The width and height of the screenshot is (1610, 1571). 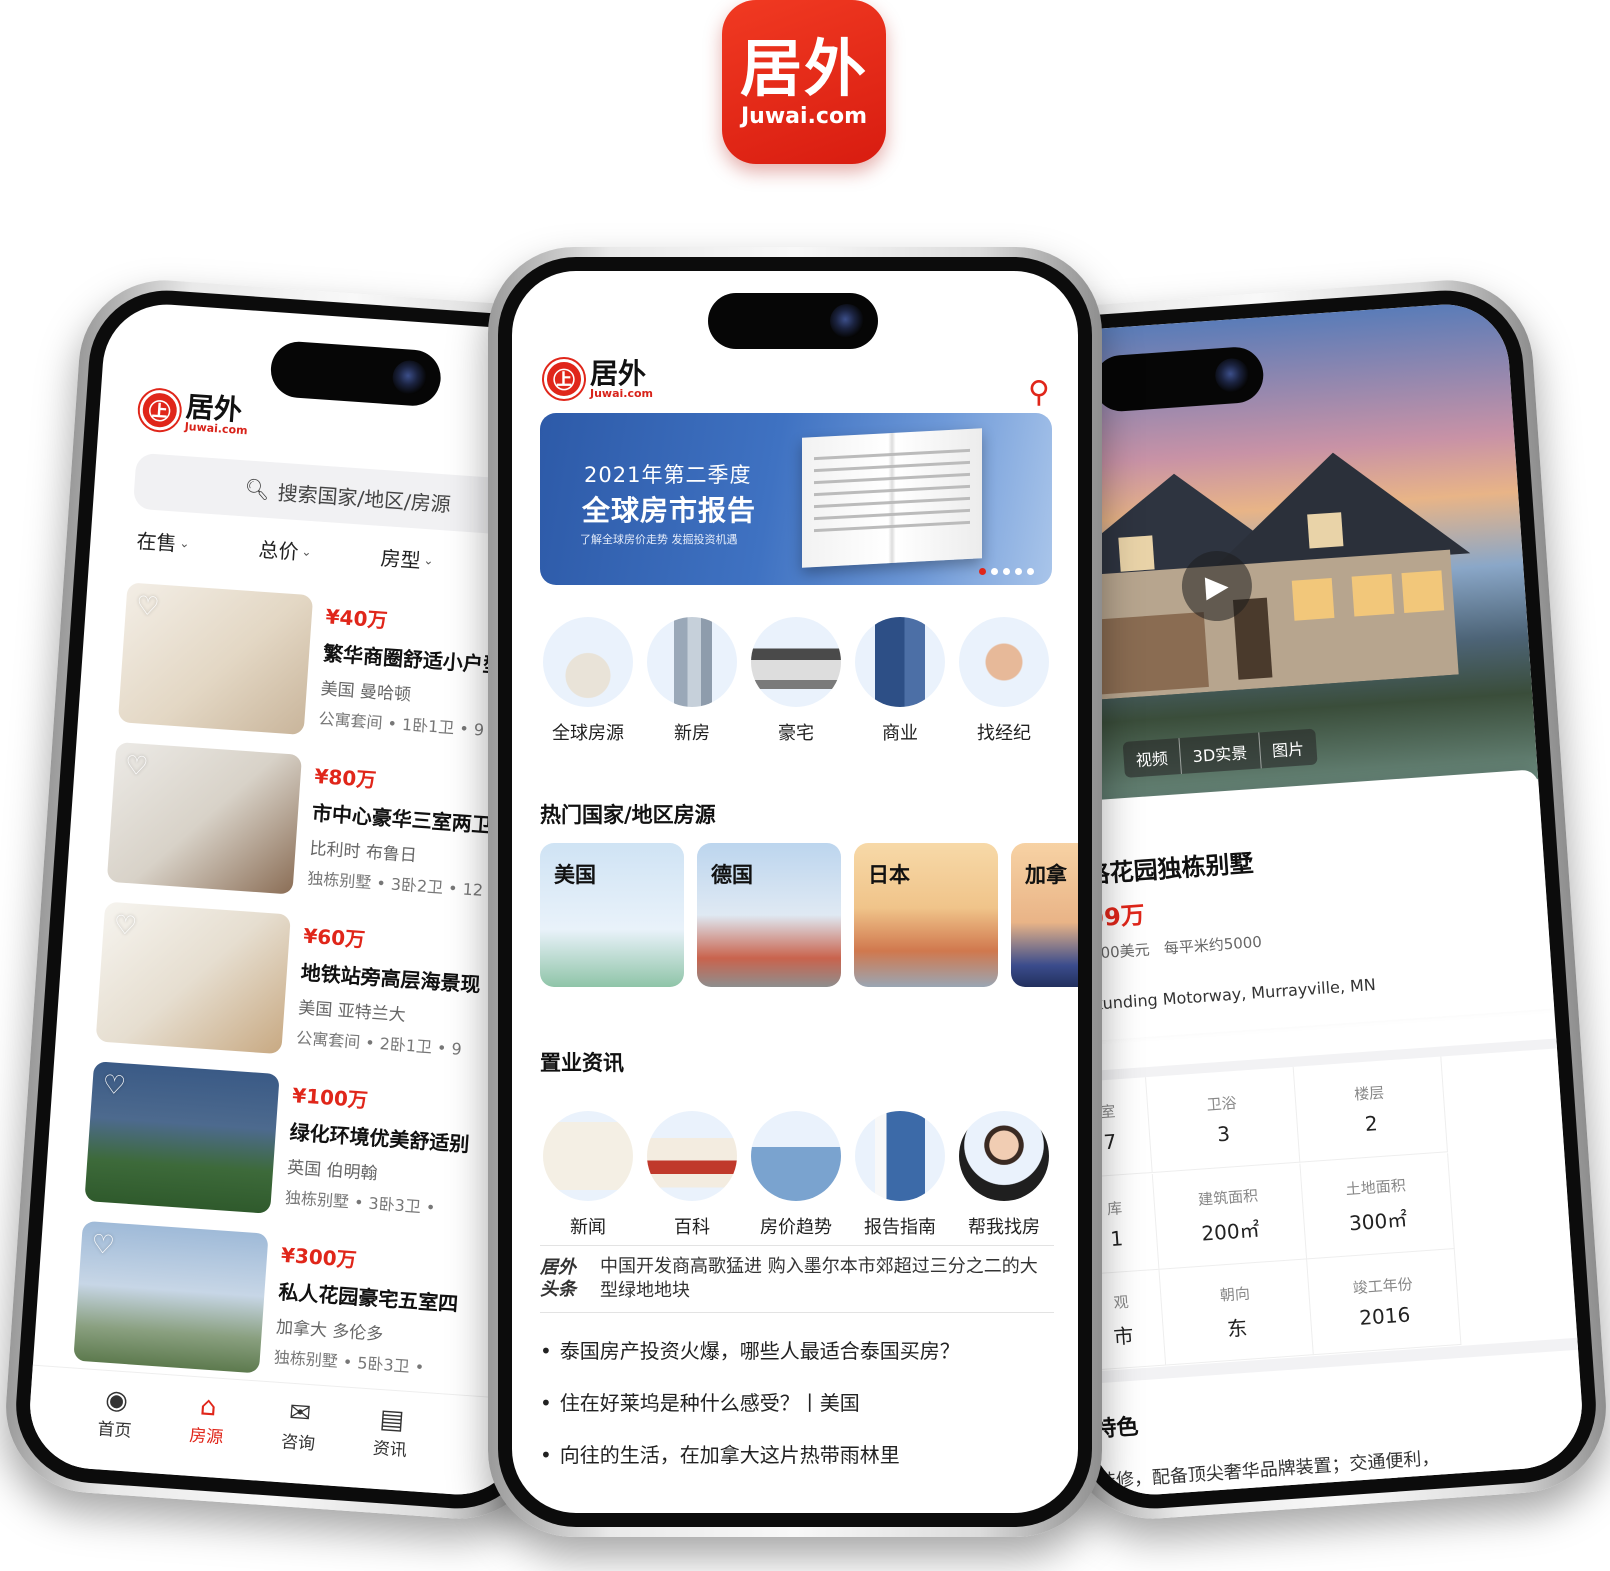 I want to click on listing-spec: 独栋别墅 • 3卧3卫 •, so click(x=360, y=1202).